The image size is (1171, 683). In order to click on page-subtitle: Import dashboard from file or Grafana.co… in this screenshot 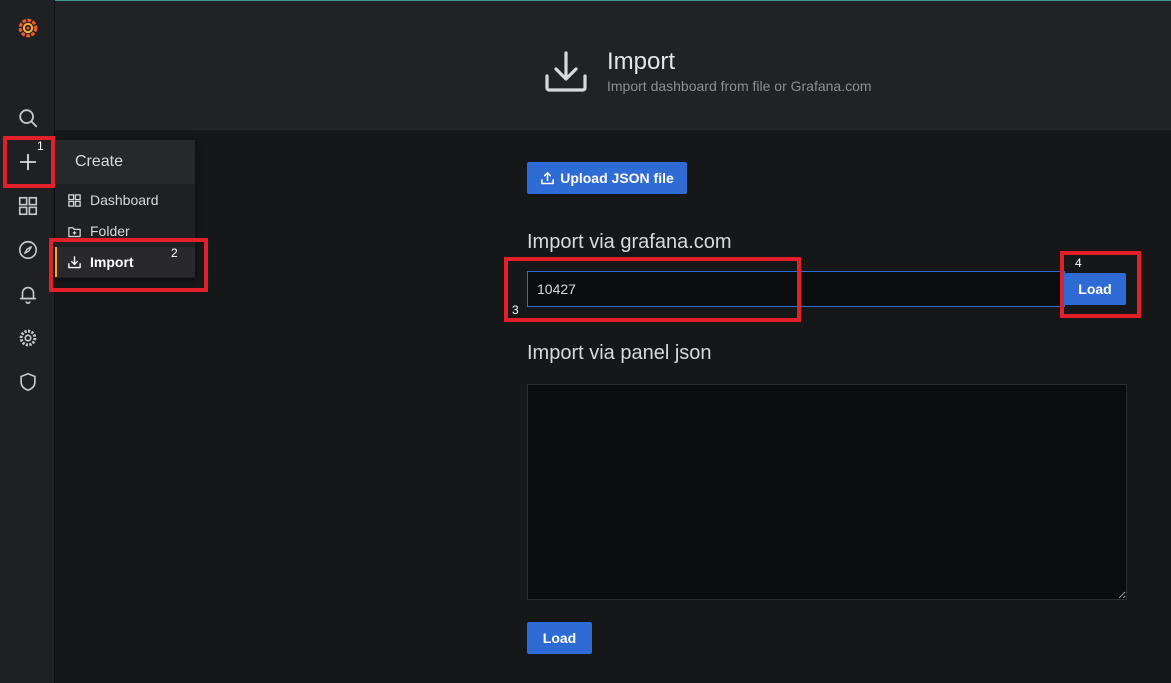, I will do `click(739, 86)`.